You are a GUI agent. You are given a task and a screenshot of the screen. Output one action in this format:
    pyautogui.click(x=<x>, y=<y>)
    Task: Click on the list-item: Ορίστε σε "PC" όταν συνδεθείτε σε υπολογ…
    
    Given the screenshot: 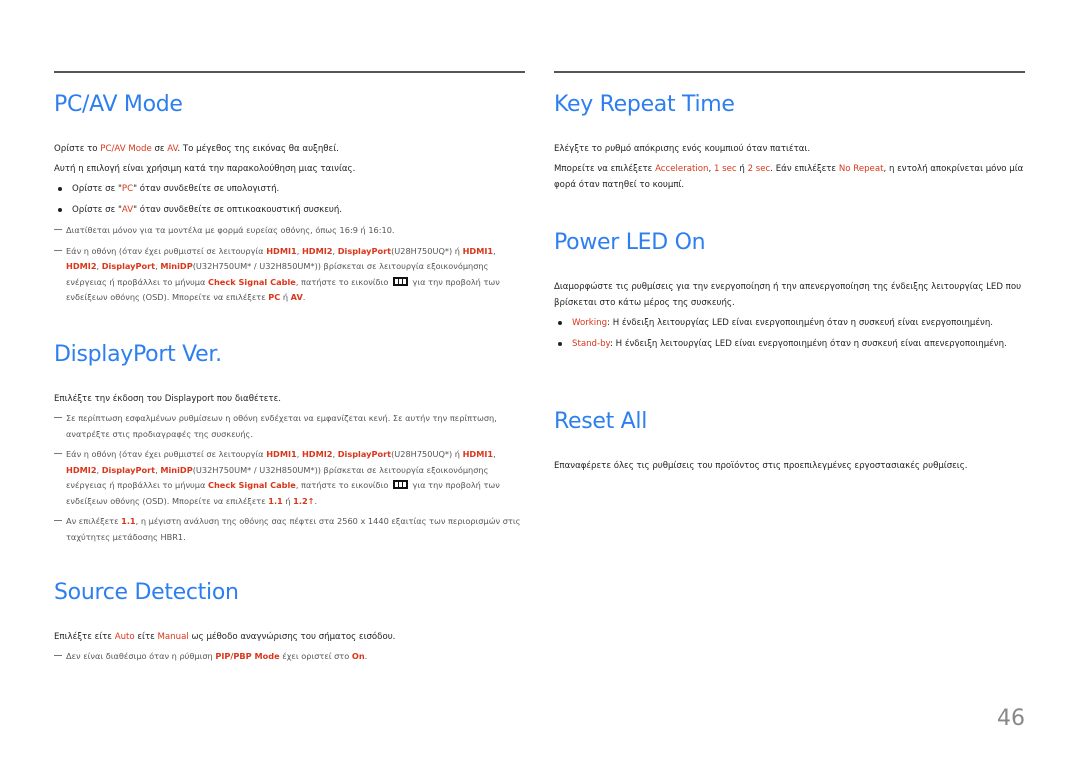 What is the action you would take?
    pyautogui.click(x=289, y=189)
    